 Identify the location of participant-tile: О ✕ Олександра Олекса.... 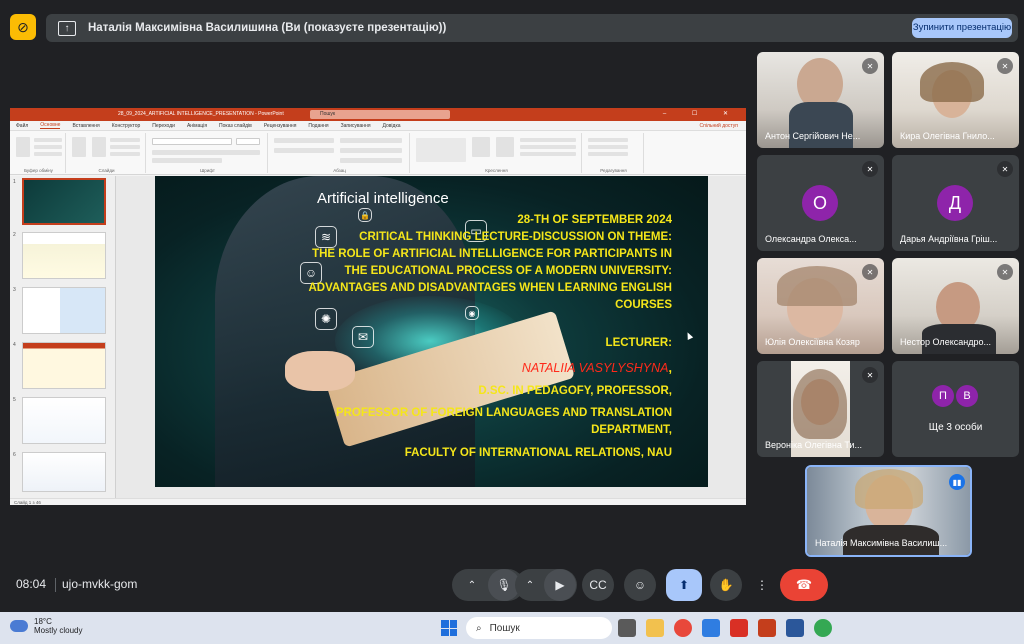
(820, 203).